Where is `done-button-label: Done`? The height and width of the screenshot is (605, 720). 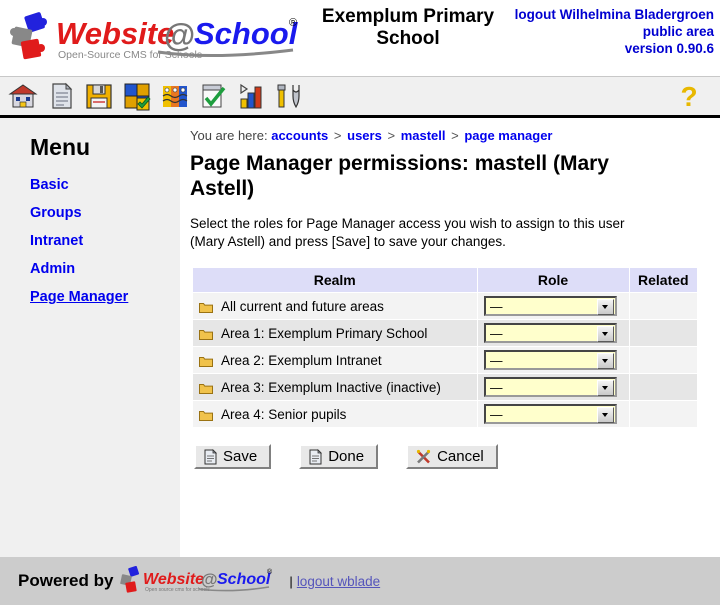 done-button-label: Done is located at coordinates (346, 456).